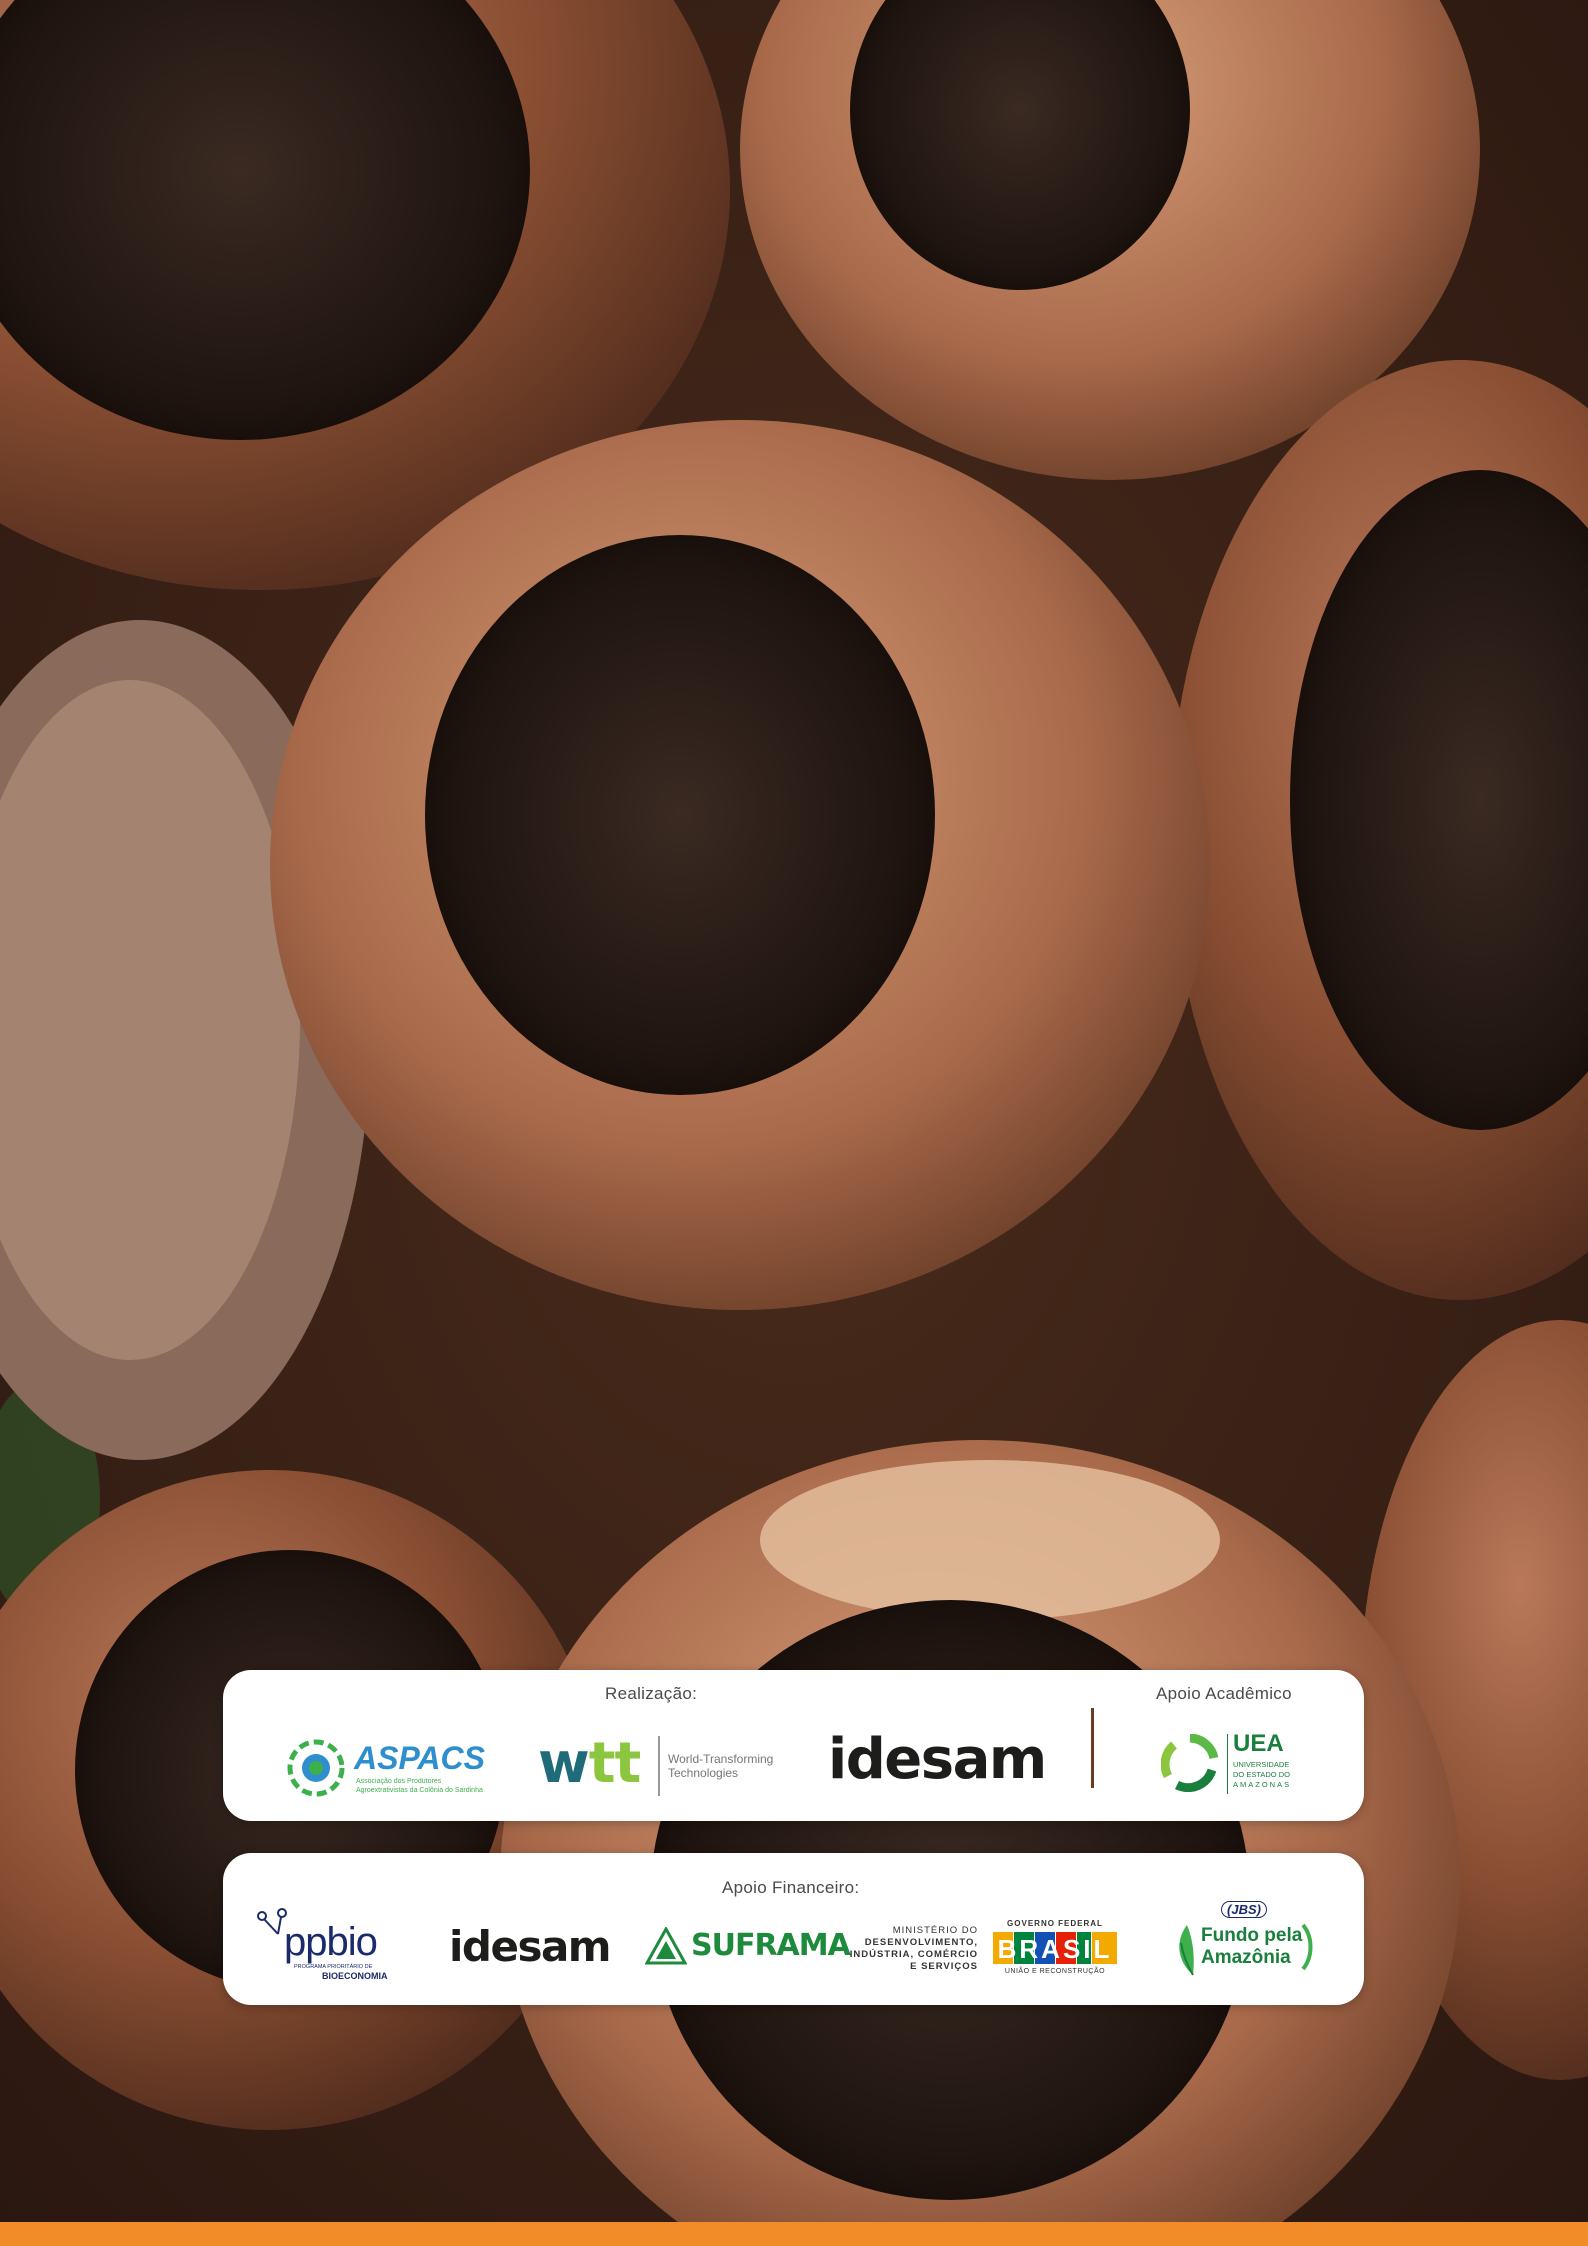  I want to click on wtt-letter-w: w, so click(564, 1763).